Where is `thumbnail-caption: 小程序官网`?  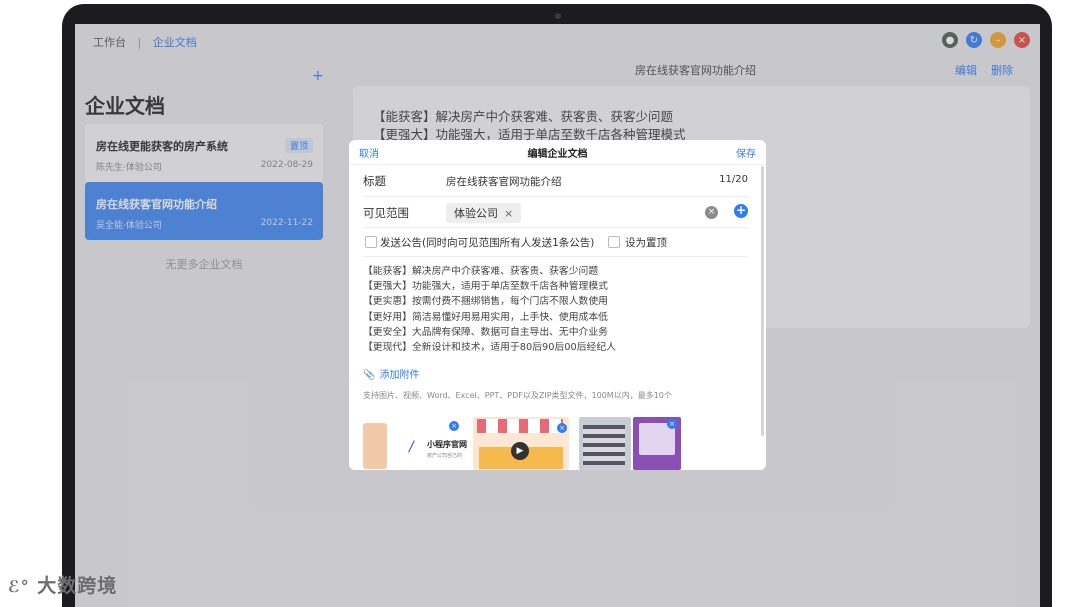 thumbnail-caption: 小程序官网 is located at coordinates (447, 444).